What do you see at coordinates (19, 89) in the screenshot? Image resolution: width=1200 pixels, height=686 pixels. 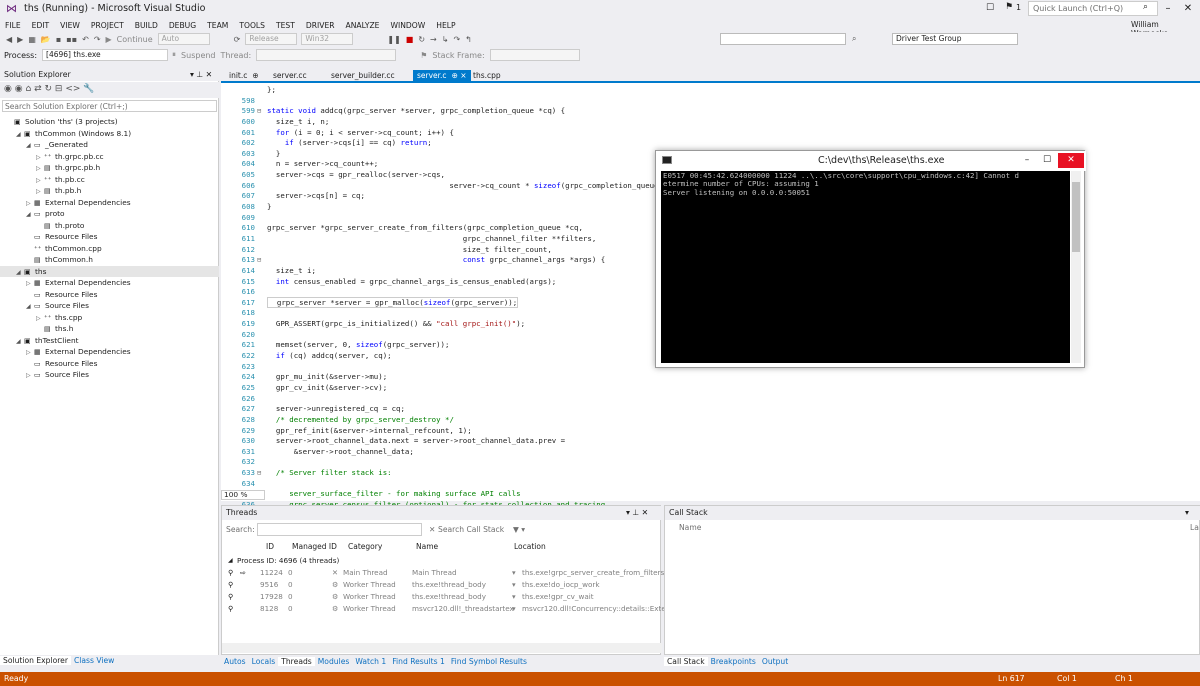 I see `forward-icon: ◉` at bounding box center [19, 89].